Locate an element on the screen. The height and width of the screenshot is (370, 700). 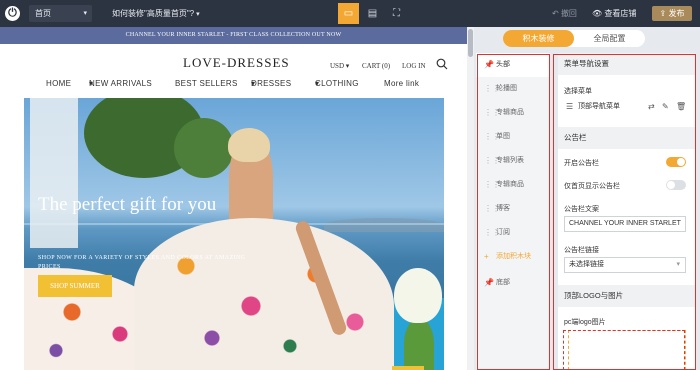
selected-menu-label: 顶部导航菜单 is located at coordinates (599, 106).